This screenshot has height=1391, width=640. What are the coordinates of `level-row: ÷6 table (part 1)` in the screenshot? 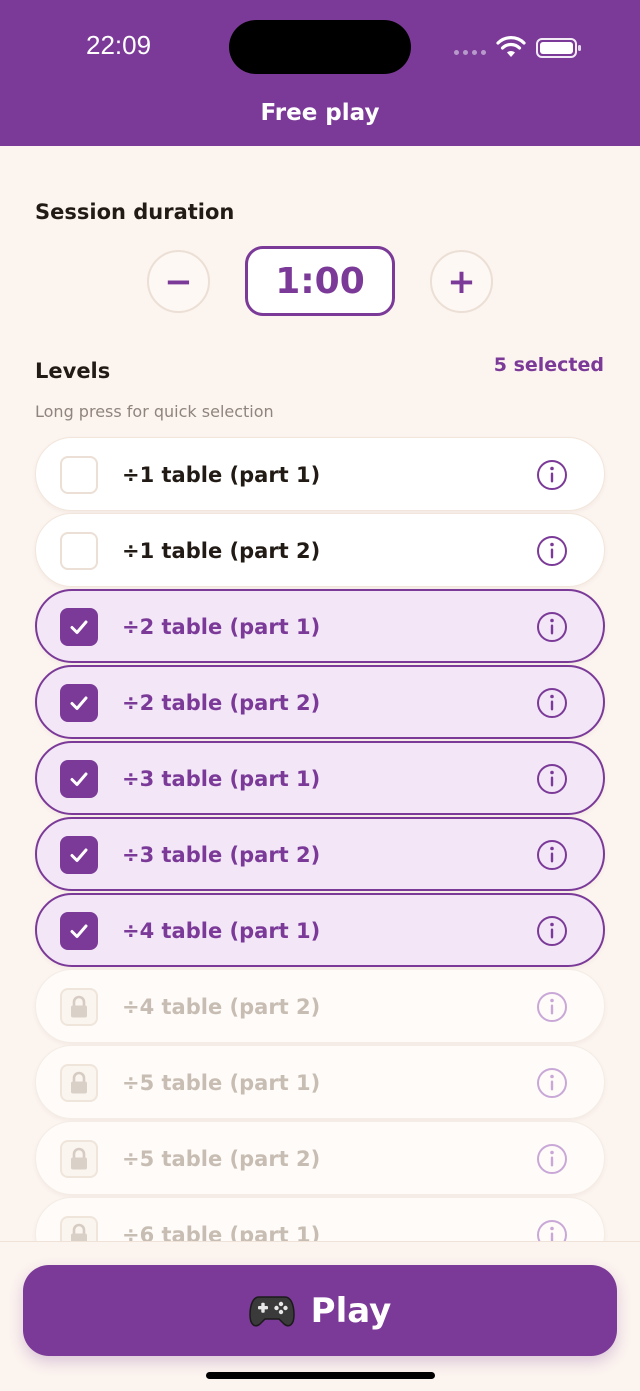 It's located at (320, 1219).